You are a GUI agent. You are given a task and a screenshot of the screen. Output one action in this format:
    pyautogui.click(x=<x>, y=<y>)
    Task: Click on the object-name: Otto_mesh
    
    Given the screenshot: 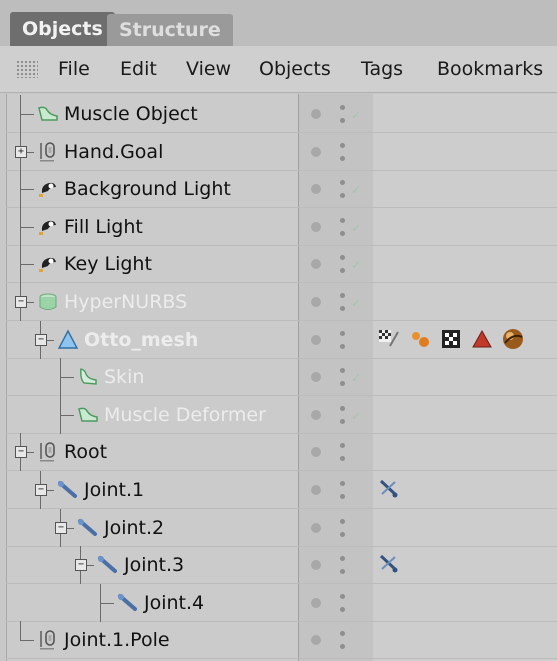 What is the action you would take?
    pyautogui.click(x=141, y=340)
    